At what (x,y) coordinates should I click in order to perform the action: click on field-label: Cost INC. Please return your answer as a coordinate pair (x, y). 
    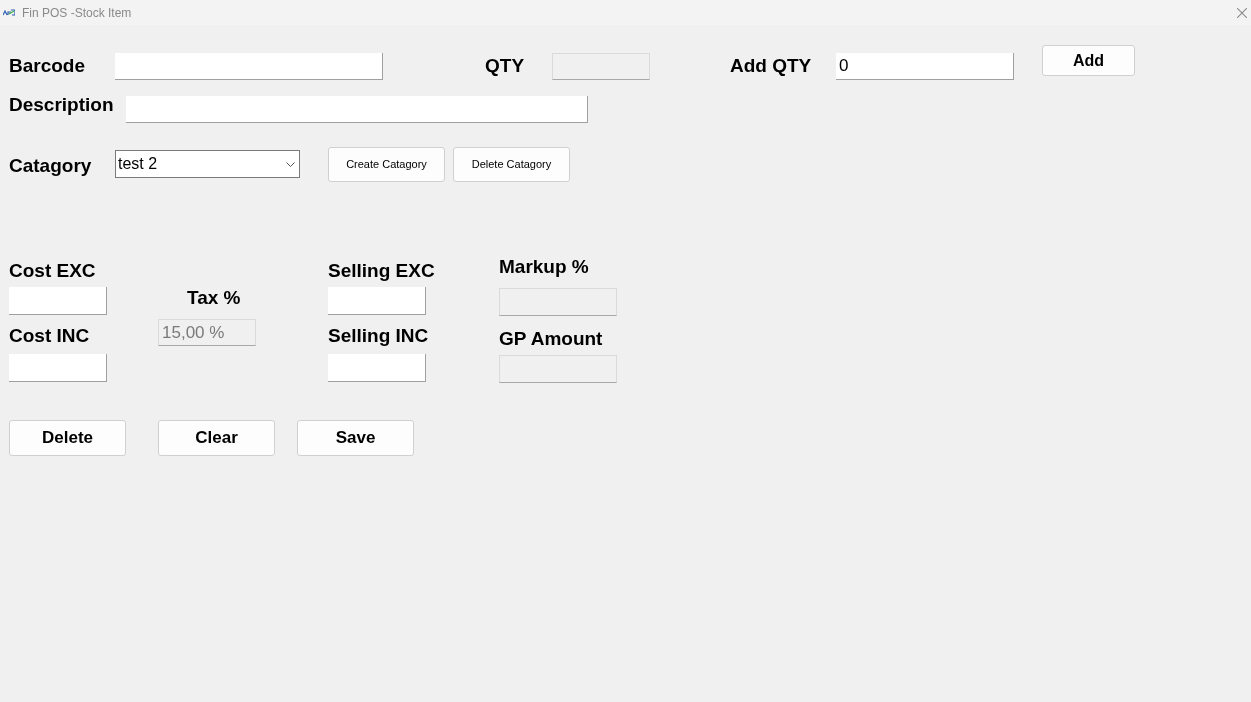
    Looking at the image, I should click on (49, 336).